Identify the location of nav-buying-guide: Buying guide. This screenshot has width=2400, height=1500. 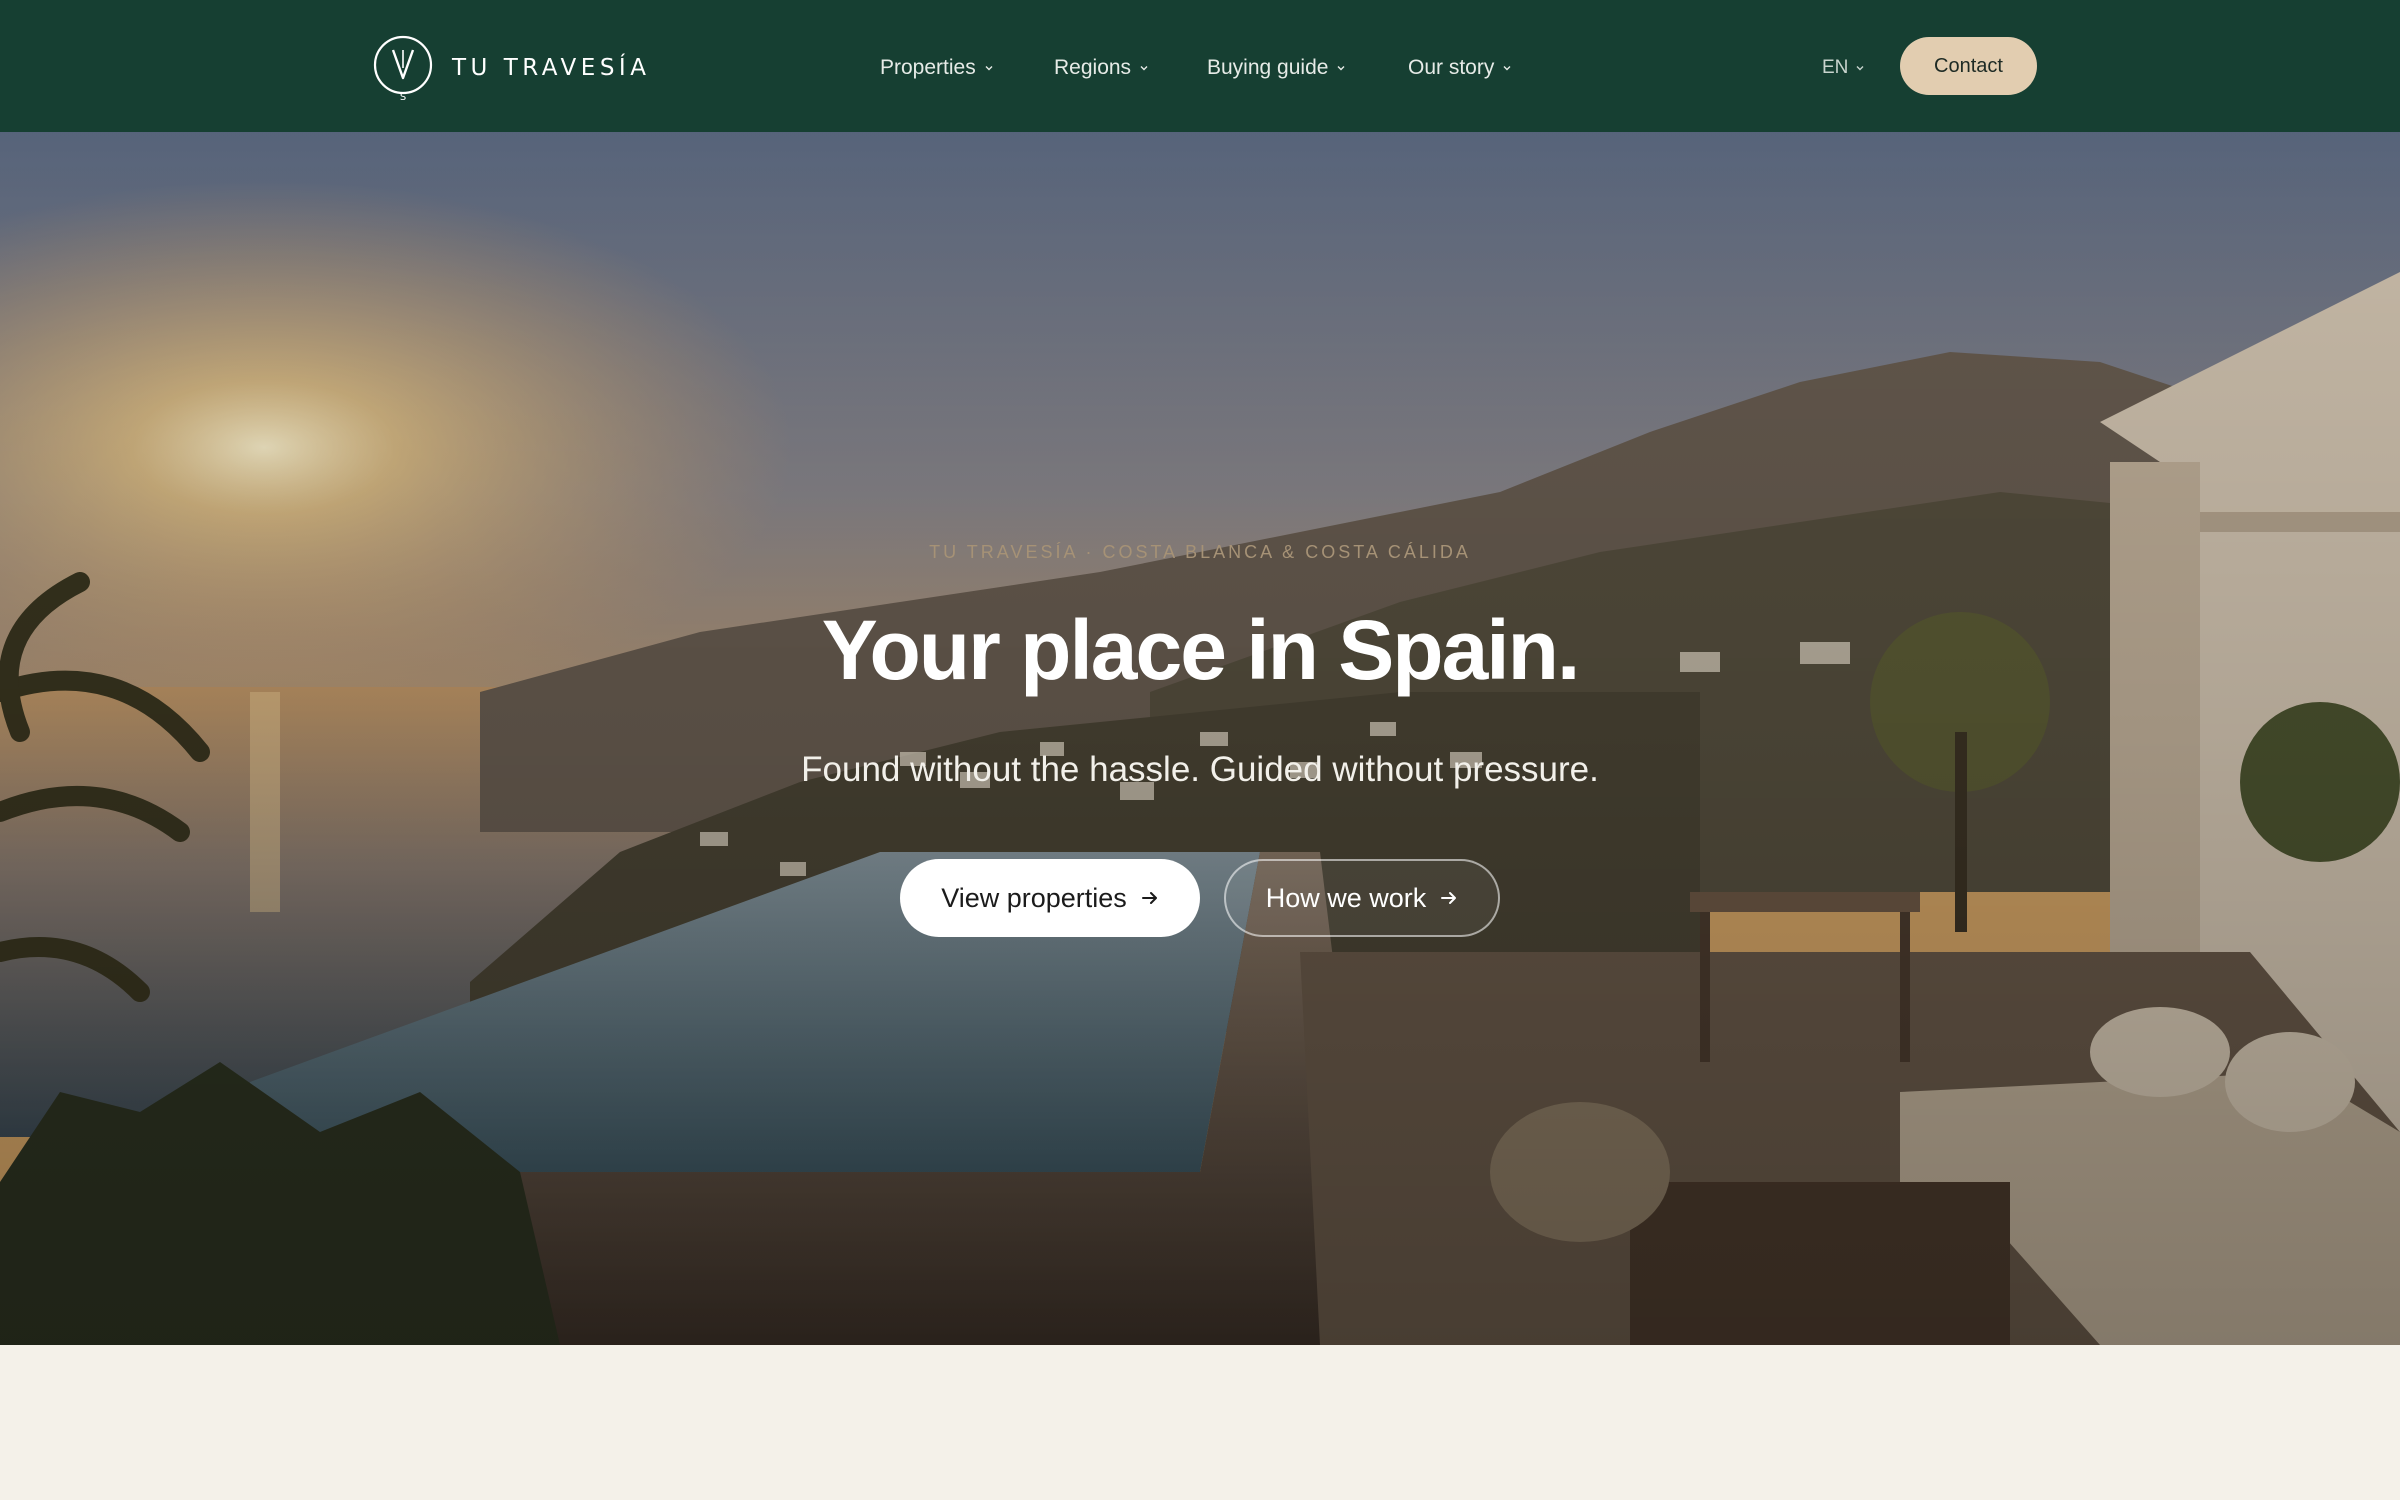
(1276, 68).